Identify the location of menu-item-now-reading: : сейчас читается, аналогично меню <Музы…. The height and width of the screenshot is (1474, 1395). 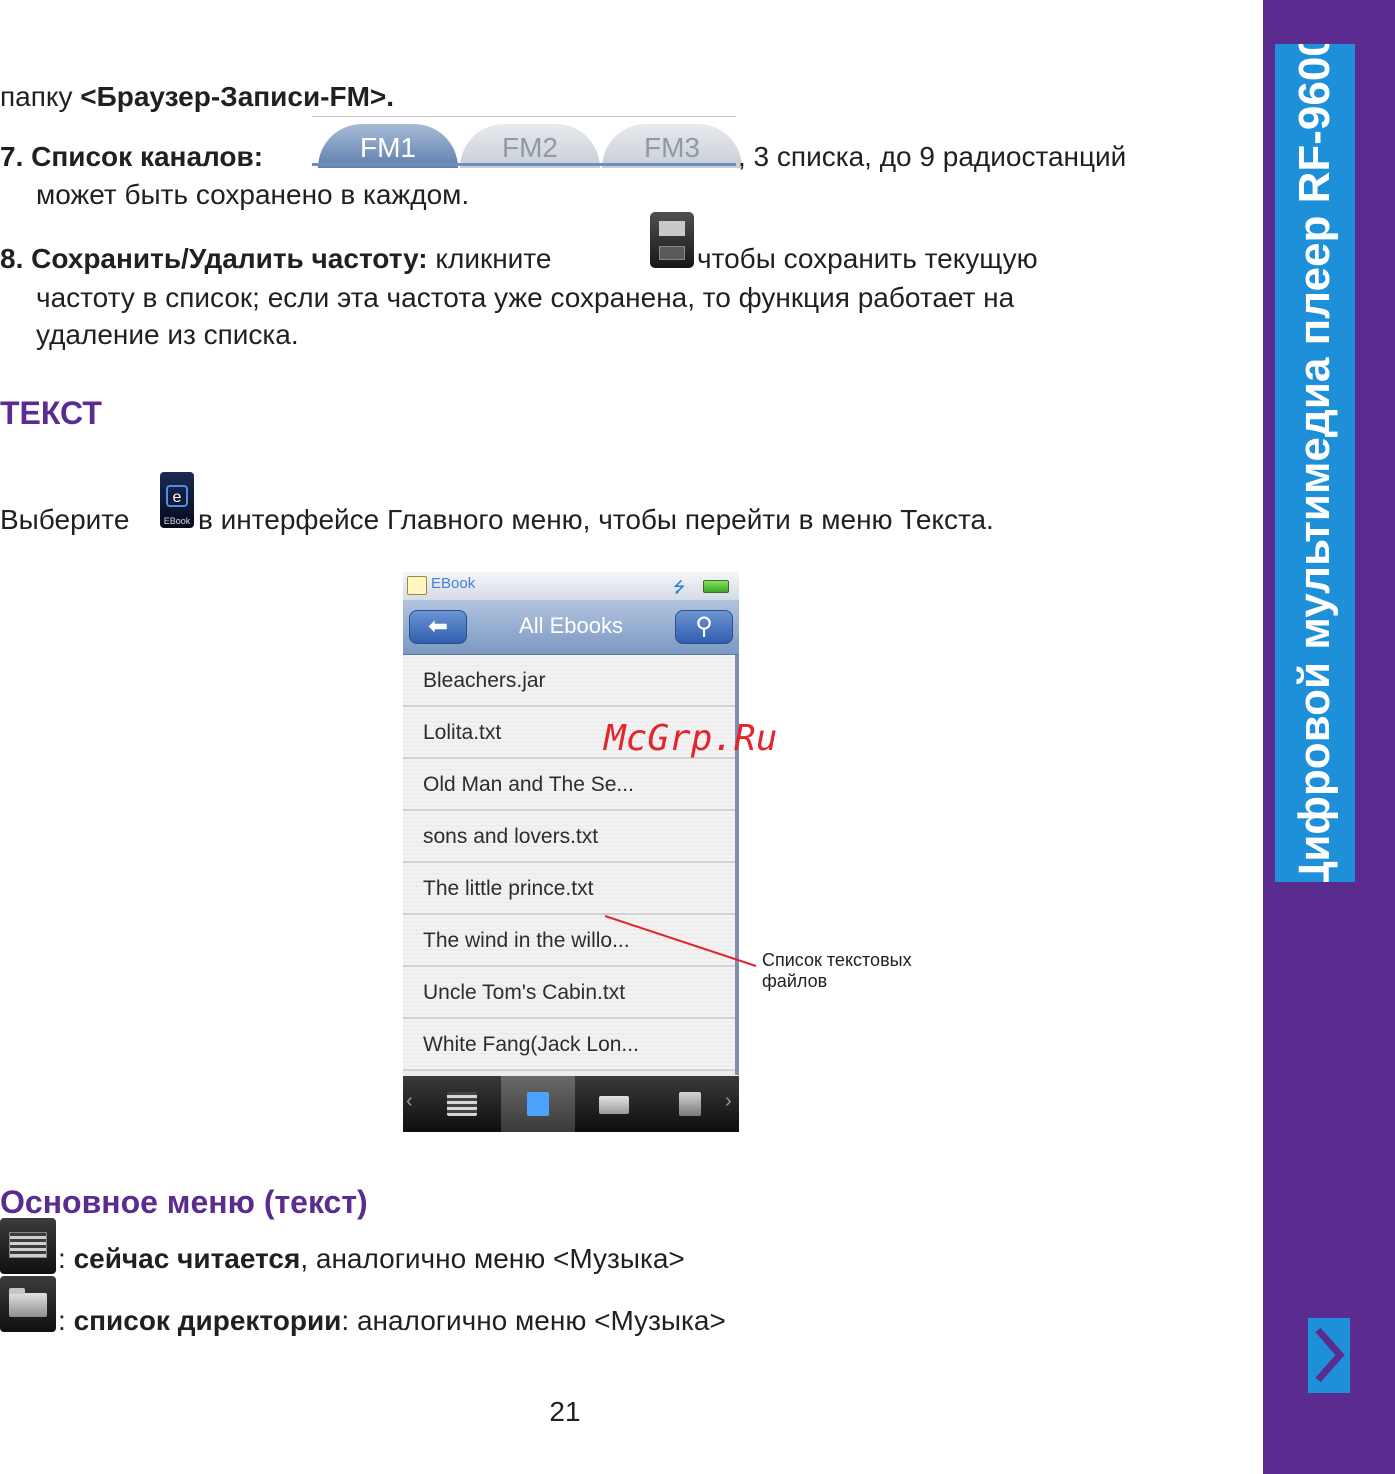
(371, 1258).